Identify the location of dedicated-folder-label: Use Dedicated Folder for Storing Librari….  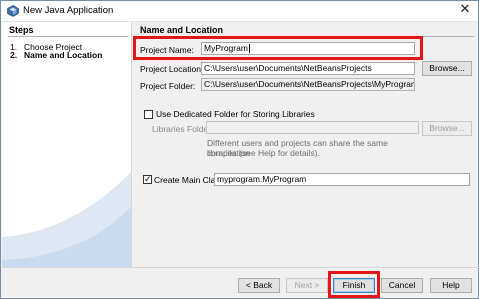
(235, 114).